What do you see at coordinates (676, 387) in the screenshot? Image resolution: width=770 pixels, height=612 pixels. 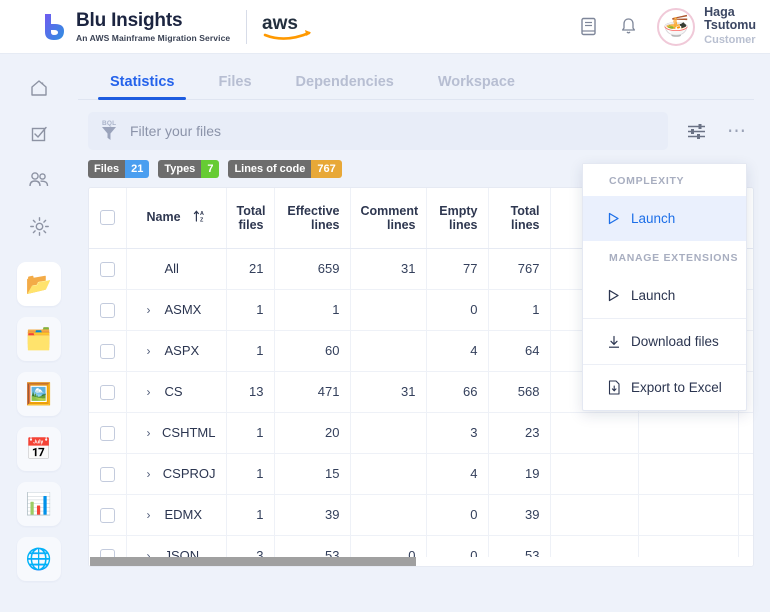 I see `menu-item-export-excel-label: Export to Excel` at bounding box center [676, 387].